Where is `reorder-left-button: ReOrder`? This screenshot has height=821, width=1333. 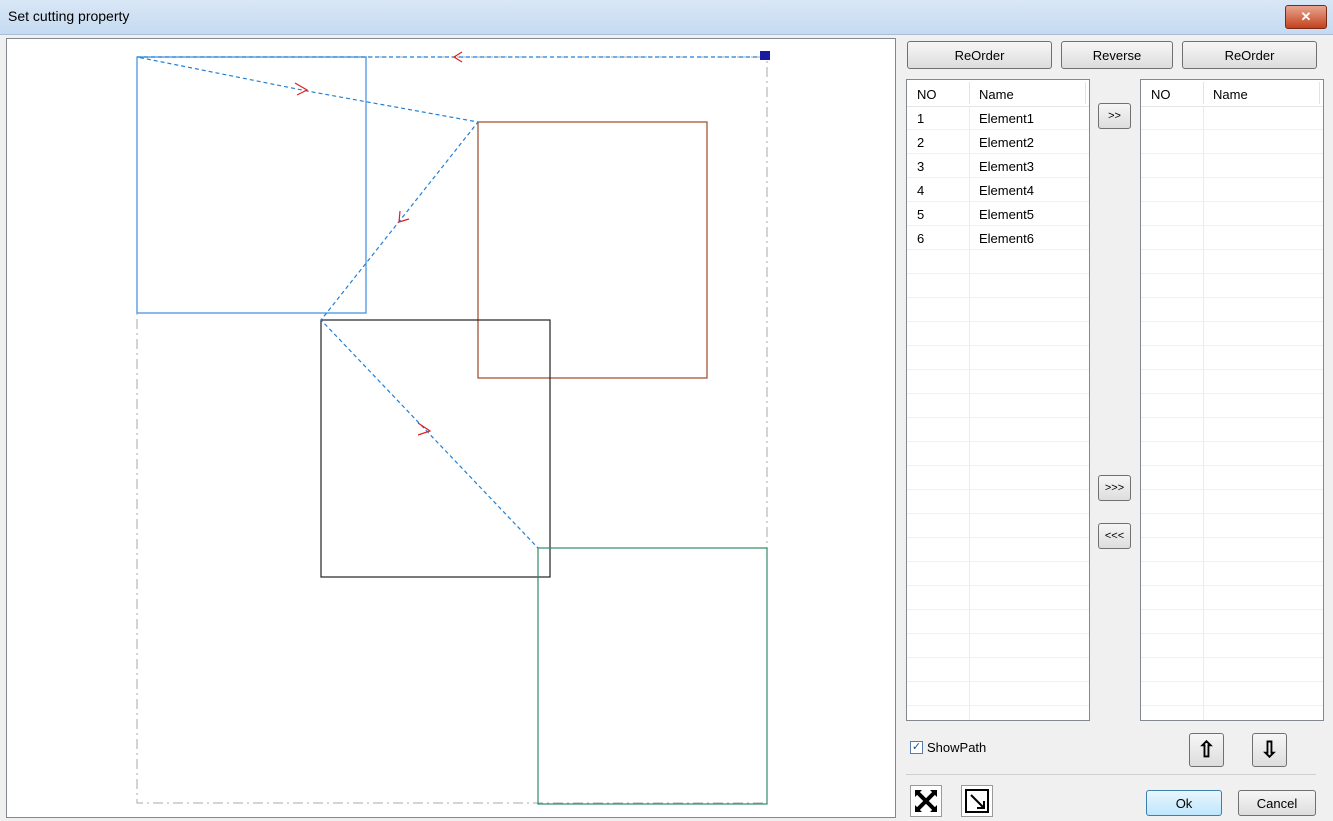
reorder-left-button: ReOrder is located at coordinates (979, 55).